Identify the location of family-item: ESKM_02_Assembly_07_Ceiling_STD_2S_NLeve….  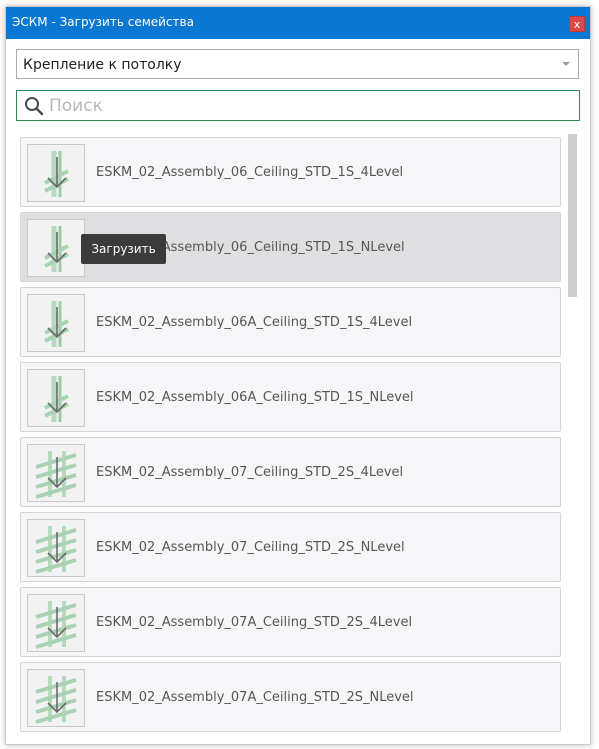
(290, 547).